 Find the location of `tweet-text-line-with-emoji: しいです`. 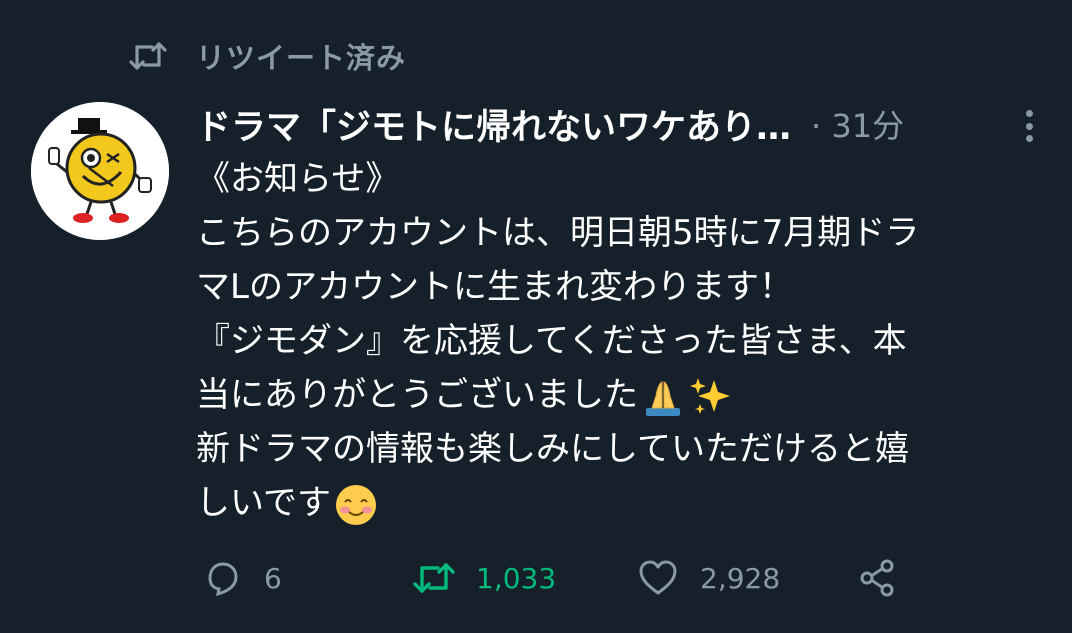

tweet-text-line-with-emoji: しいです is located at coordinates (621, 503).